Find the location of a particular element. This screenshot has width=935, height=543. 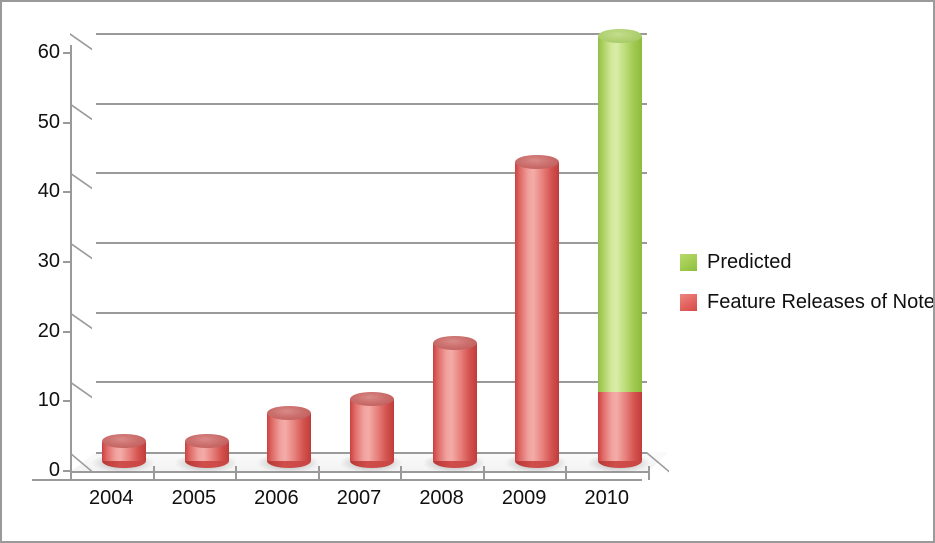

chart-legend: Predicted Feature Releases of Note is located at coordinates (807, 282).